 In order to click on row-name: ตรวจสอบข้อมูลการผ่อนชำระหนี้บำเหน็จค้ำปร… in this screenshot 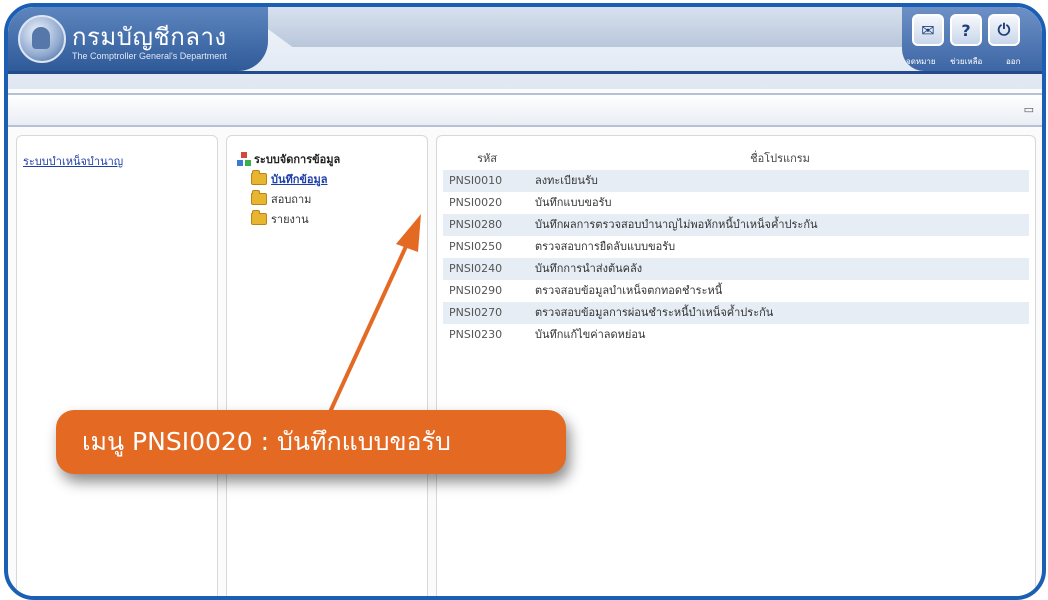, I will do `click(654, 312)`.